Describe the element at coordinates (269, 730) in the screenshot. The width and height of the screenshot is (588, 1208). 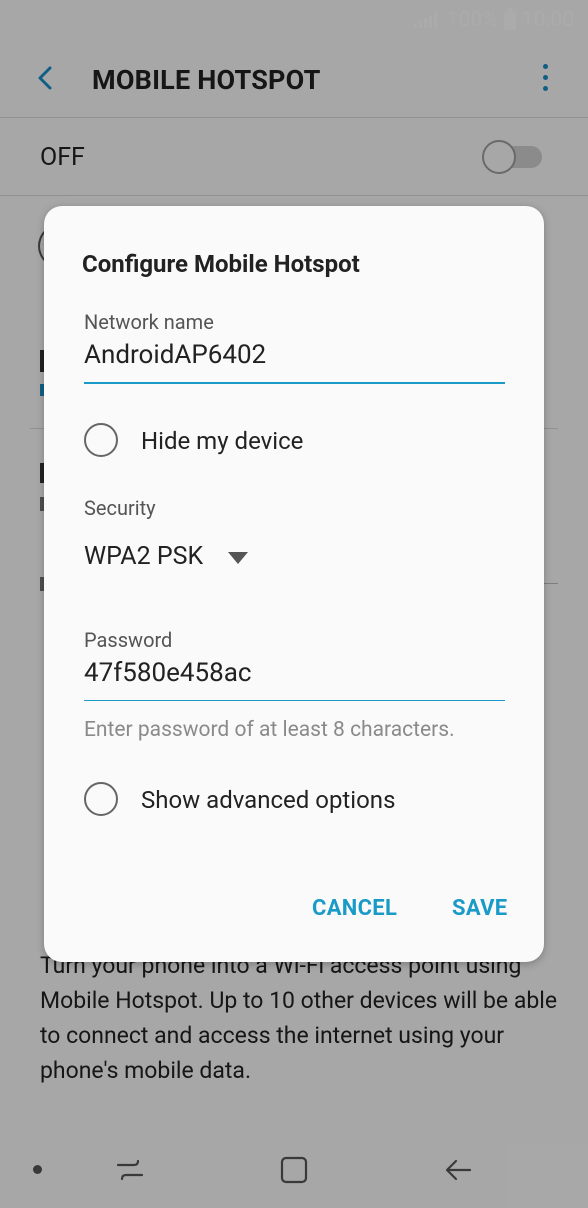
I see `password-hint: Enter password of at least 8 characters.` at that location.